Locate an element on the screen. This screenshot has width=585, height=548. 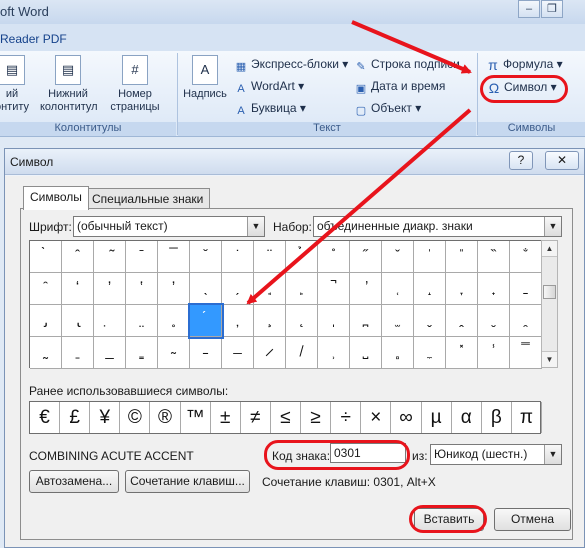
symbol-cell: ̕ is located at coordinates (174, 289).